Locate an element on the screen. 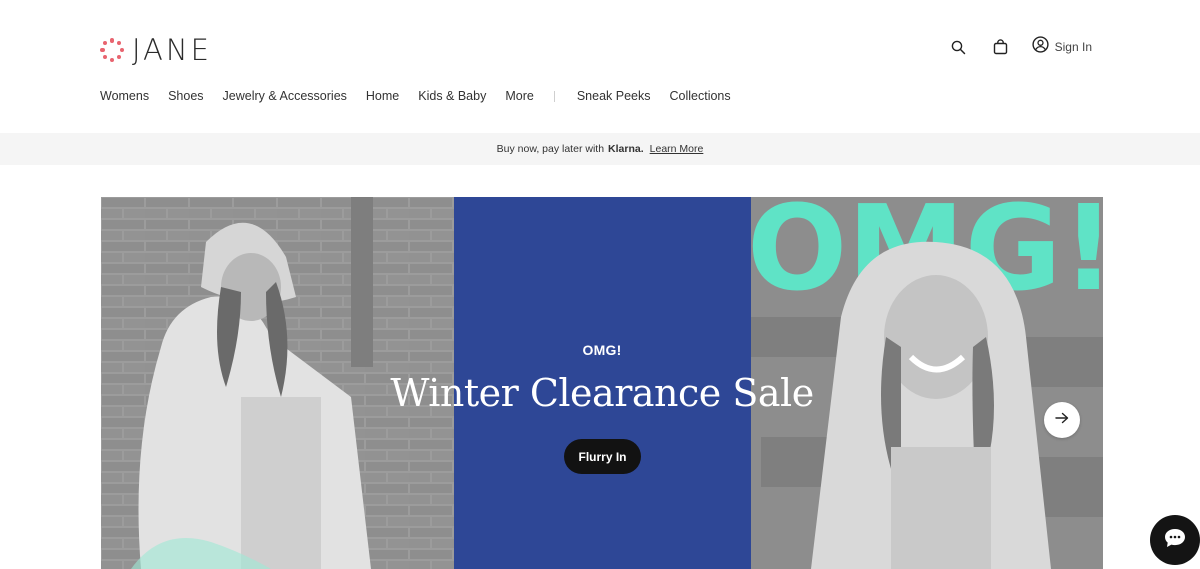 This screenshot has height=569, width=1200. nav-item-womens: Womens is located at coordinates (124, 96).